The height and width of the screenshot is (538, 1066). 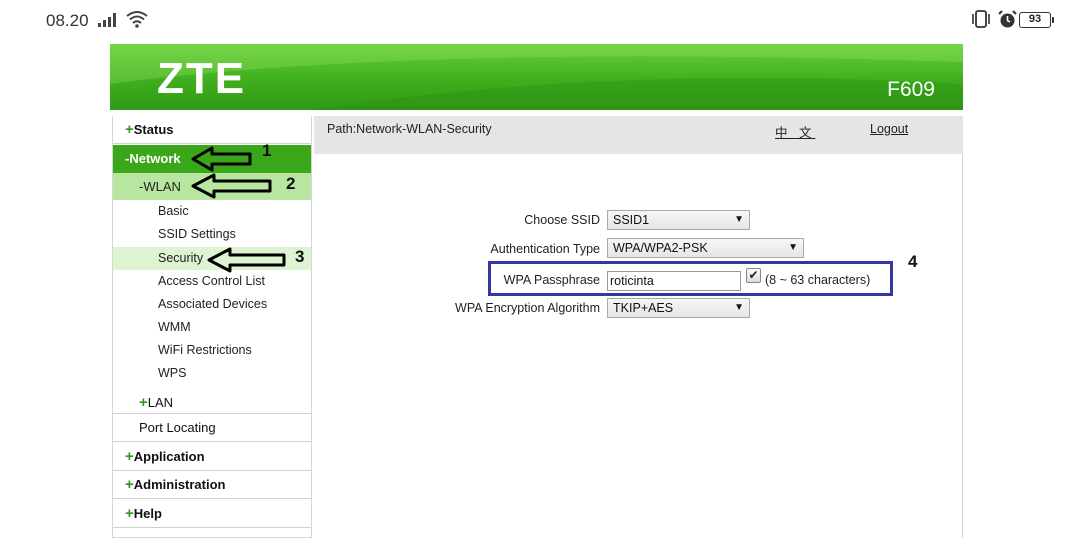 I want to click on signal-icon, so click(x=107, y=20).